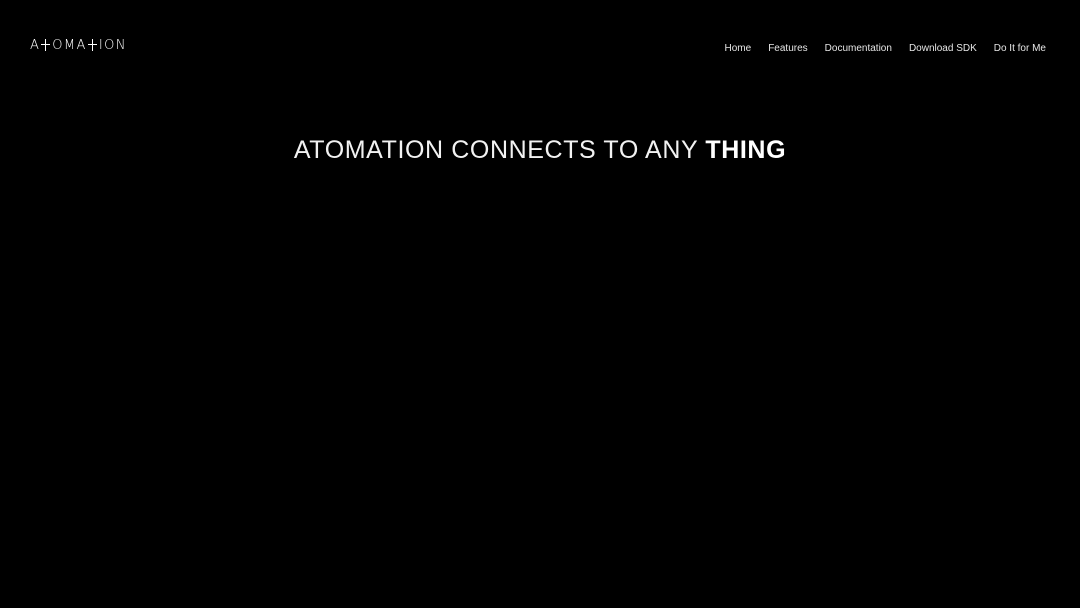 This screenshot has width=1080, height=608. I want to click on nav-link-features: Features, so click(787, 48).